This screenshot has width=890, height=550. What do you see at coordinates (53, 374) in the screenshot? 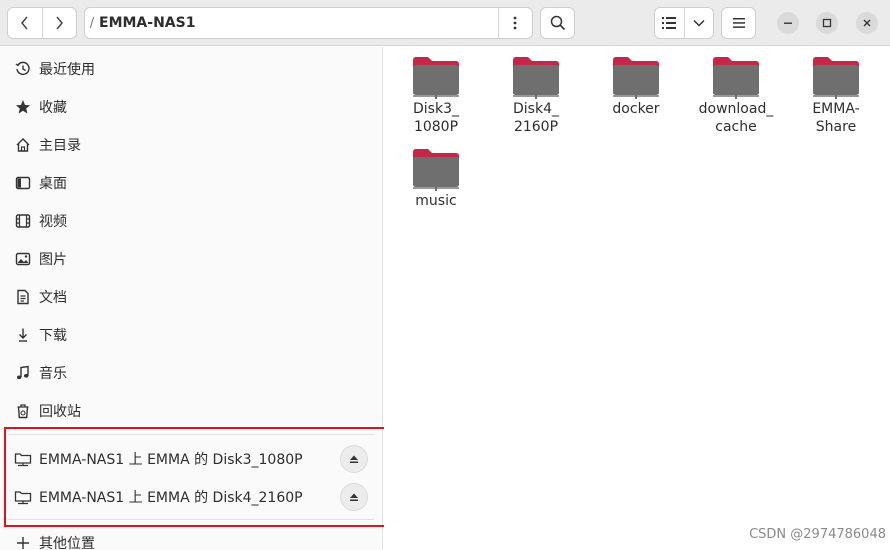
I see `sidebar-item-label: 音乐` at bounding box center [53, 374].